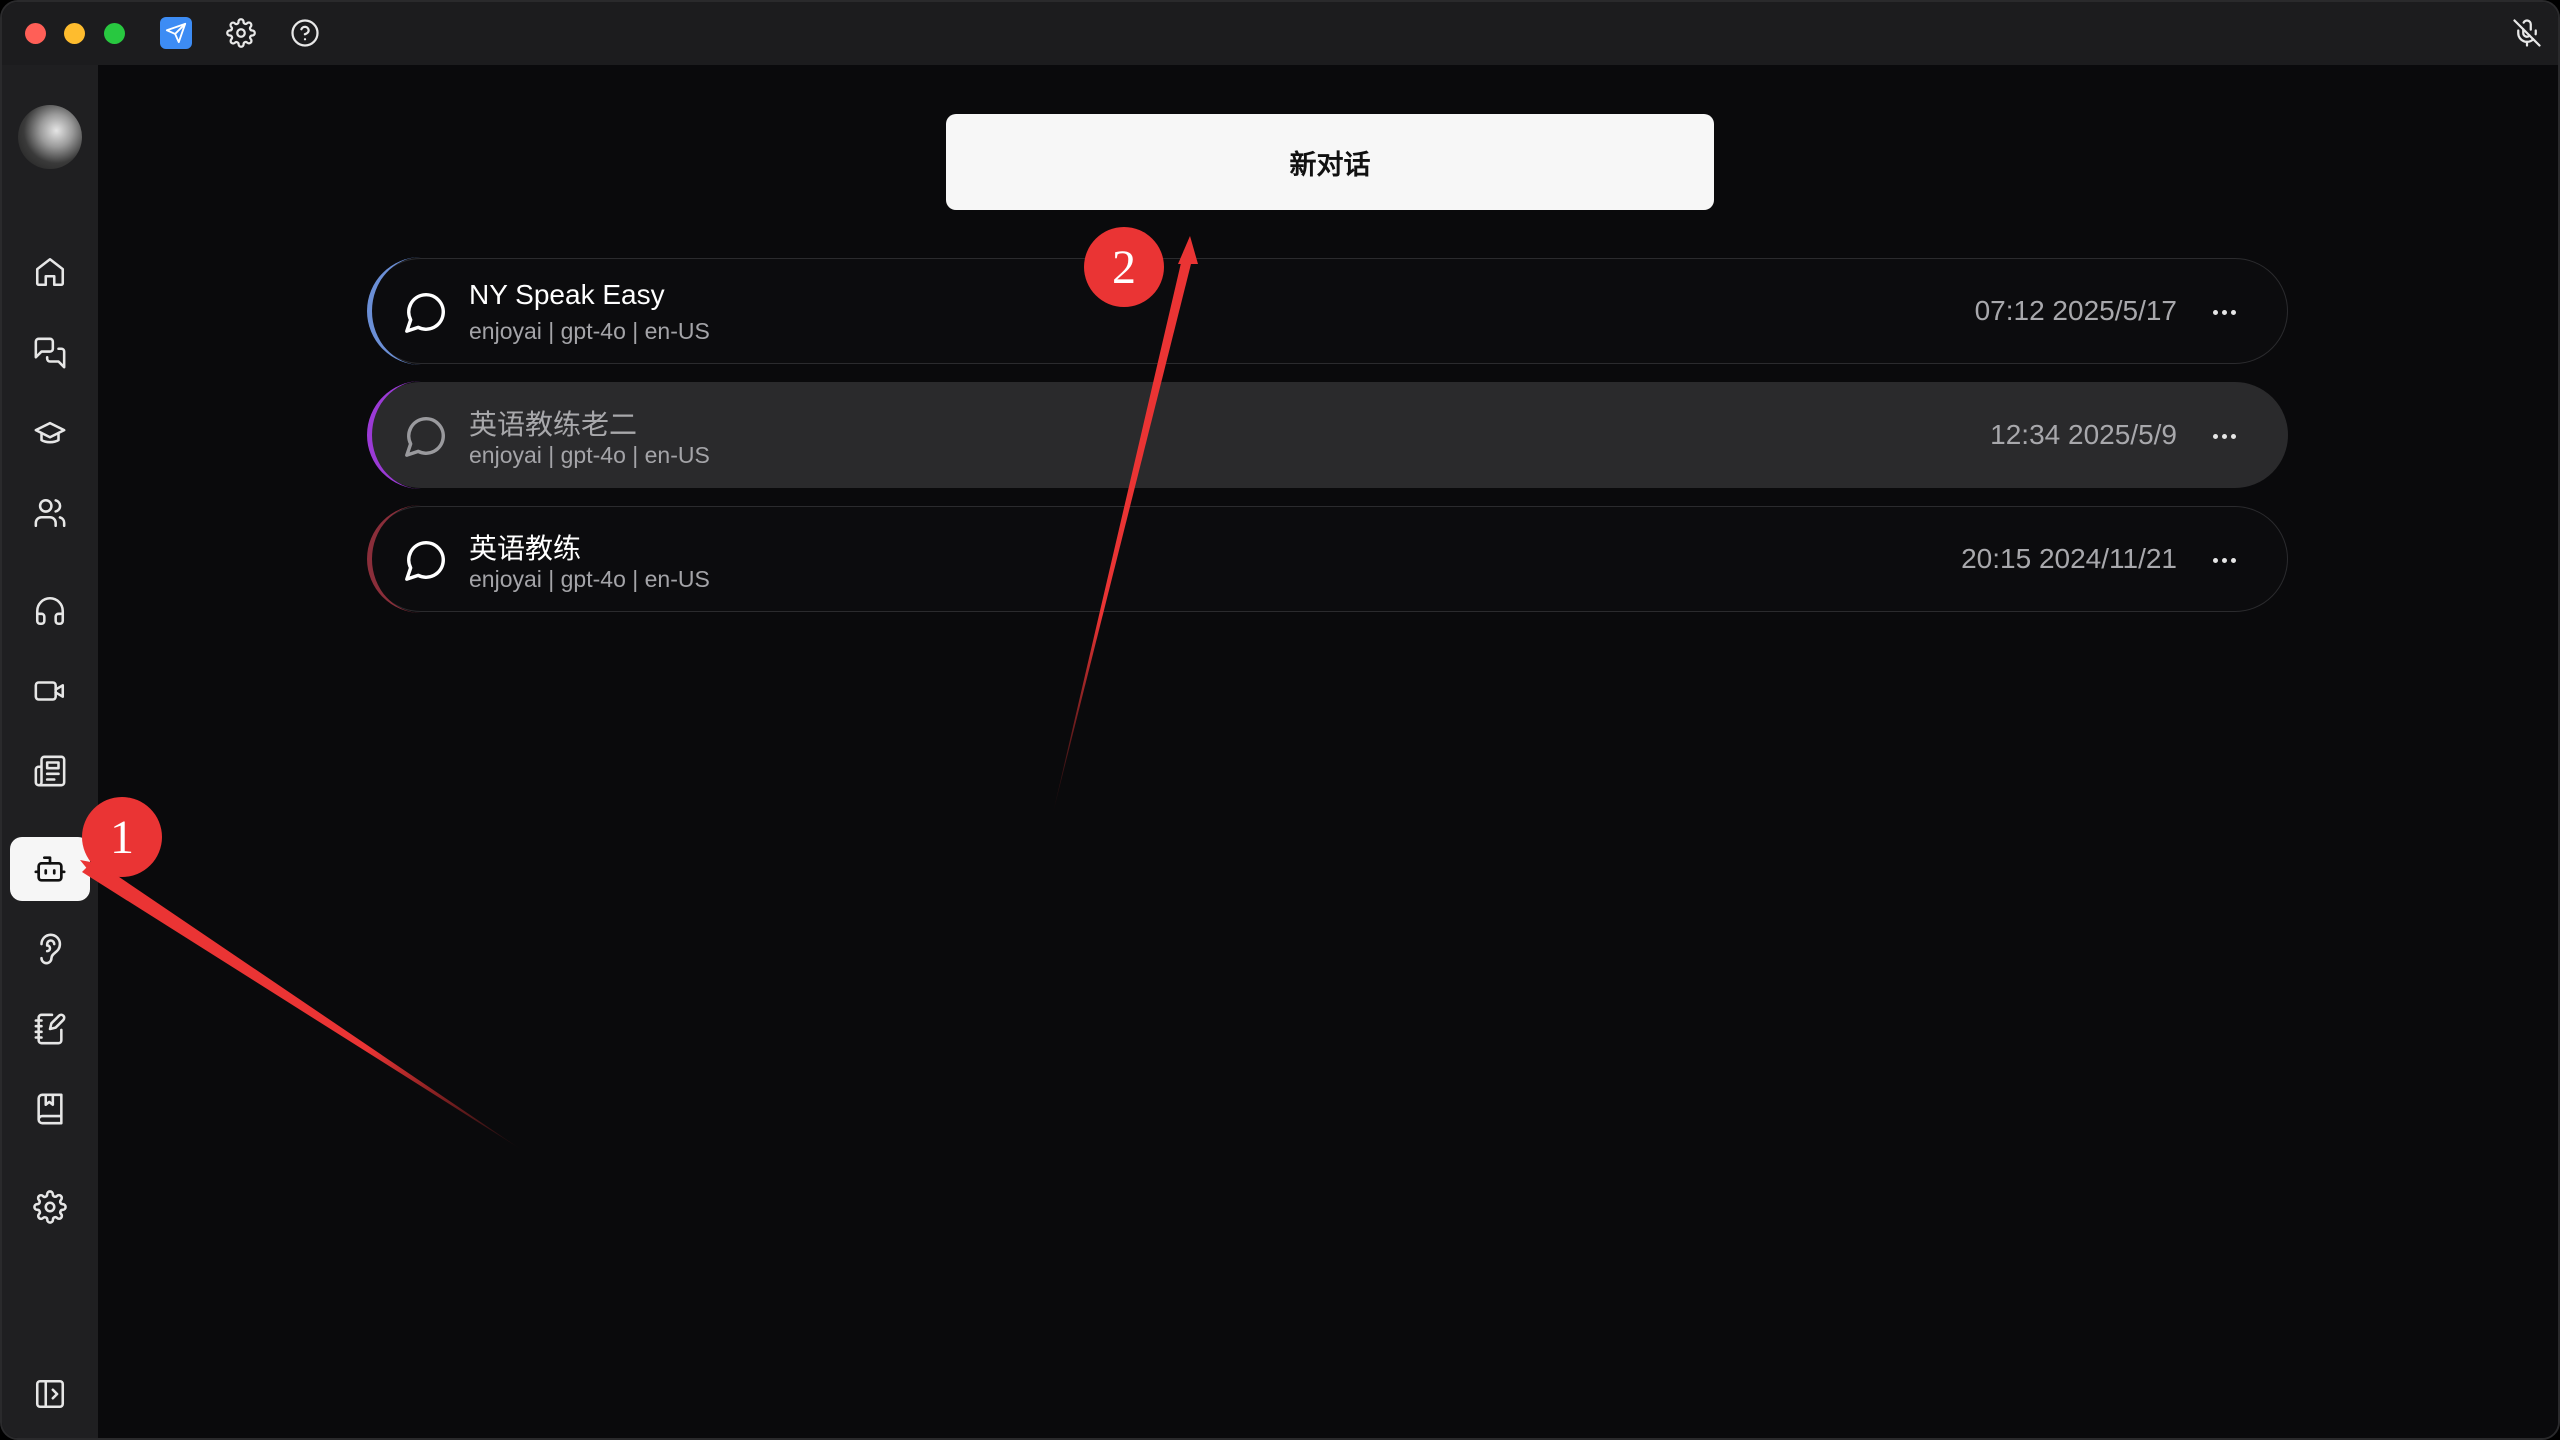 This screenshot has height=1440, width=2560. I want to click on conversation-time: 20:15 2024/11/21, so click(2069, 558).